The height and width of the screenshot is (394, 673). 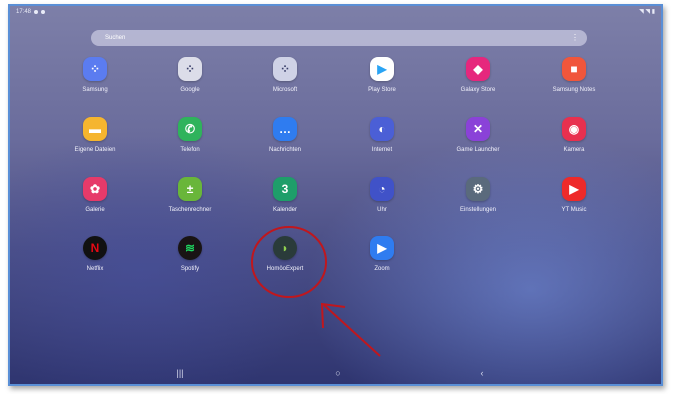 What do you see at coordinates (24, 12) in the screenshot?
I see `status-time: 17:48` at bounding box center [24, 12].